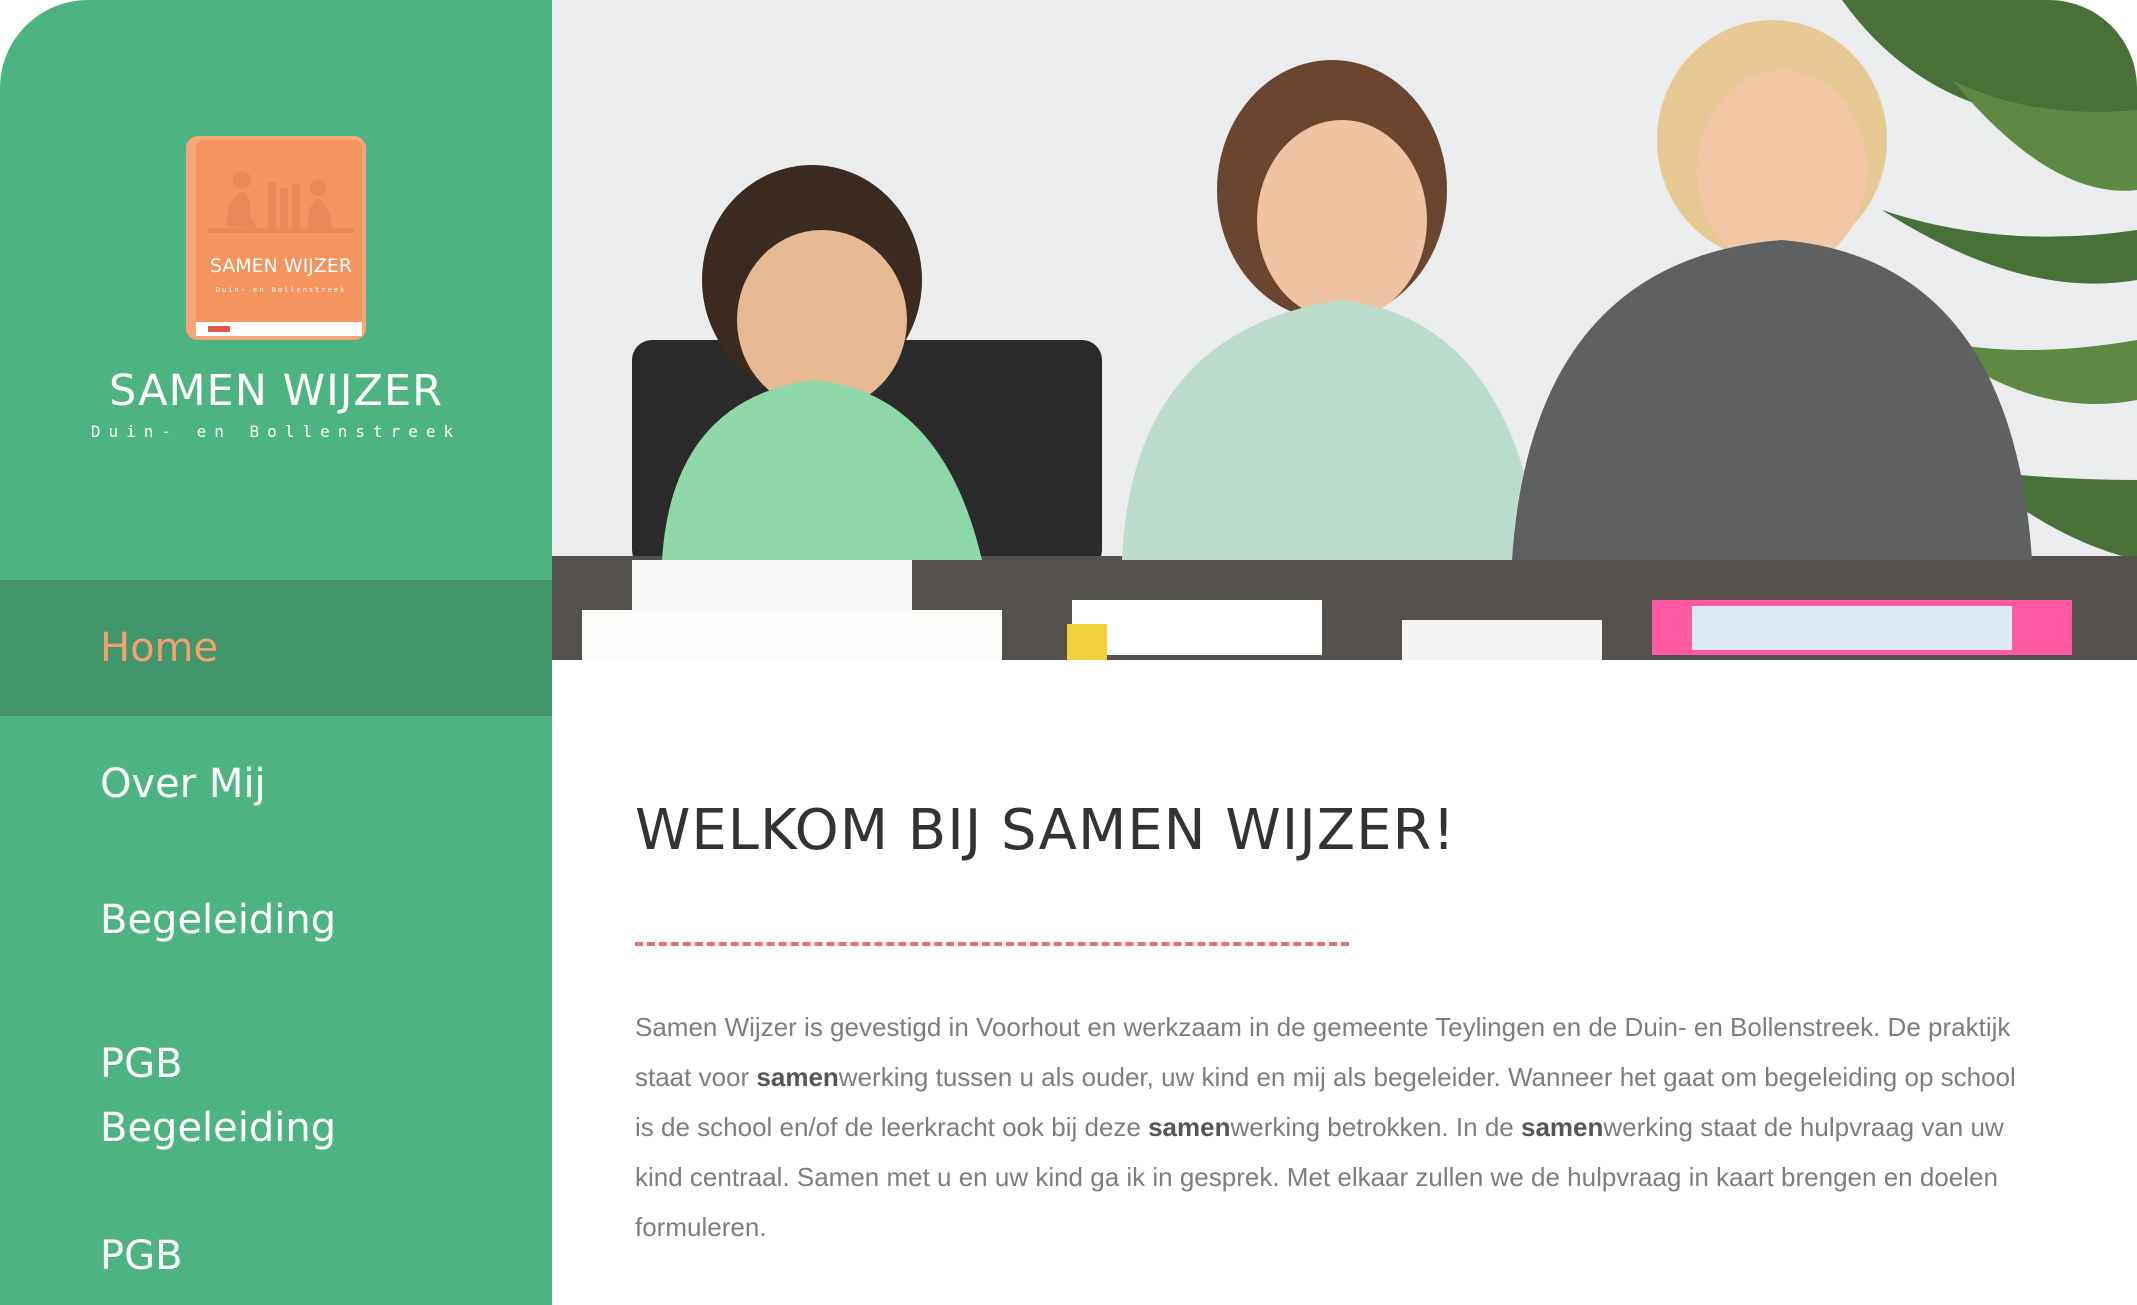  What do you see at coordinates (281, 266) in the screenshot?
I see `logo-title: SAMEN WIJZER` at bounding box center [281, 266].